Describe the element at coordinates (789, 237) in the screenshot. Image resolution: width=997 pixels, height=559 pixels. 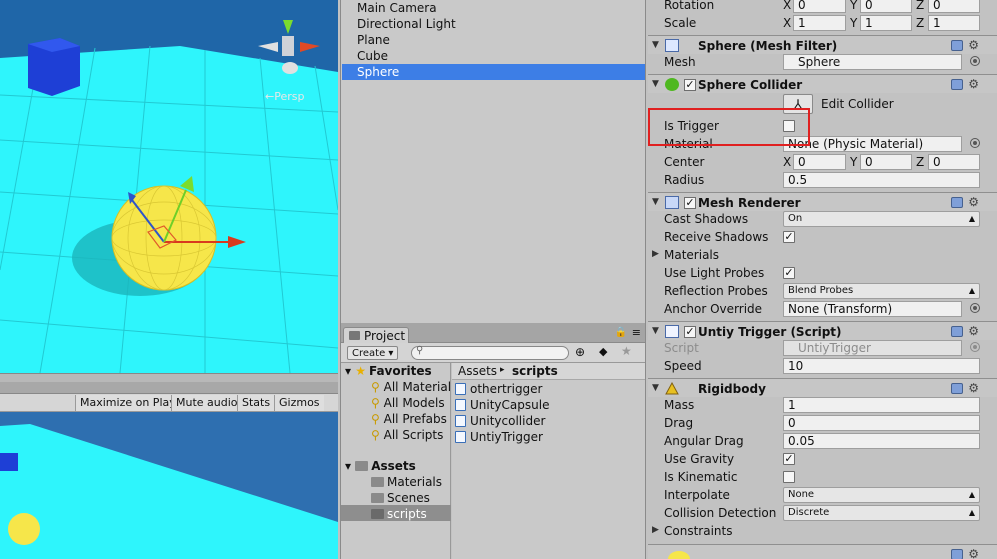
I see `receive-shadows-checkbox: ✓` at that location.